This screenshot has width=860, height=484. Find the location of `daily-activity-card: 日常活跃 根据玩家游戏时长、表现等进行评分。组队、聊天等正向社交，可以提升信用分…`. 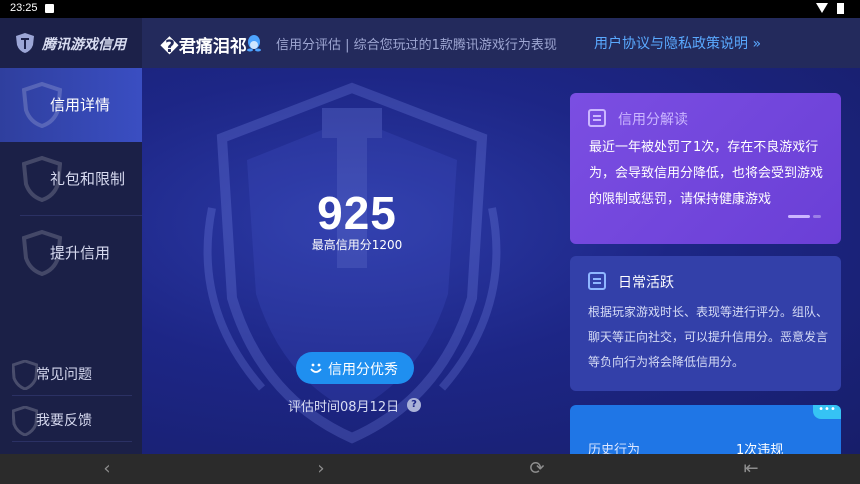

daily-activity-card: 日常活跃 根据玩家游戏时长、表现等进行评分。组队、聊天等正向社交，可以提升信用分… is located at coordinates (705, 323).